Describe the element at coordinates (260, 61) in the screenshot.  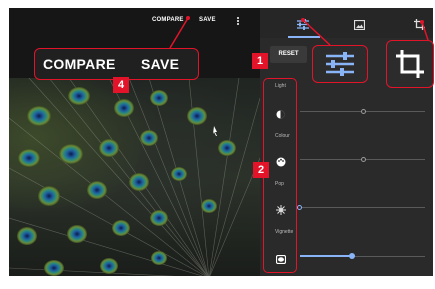
I see `callout-badge-1: 1` at that location.